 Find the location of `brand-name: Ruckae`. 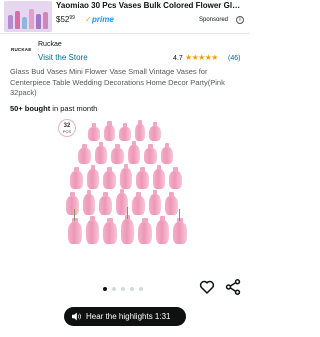

brand-name: Ruckae is located at coordinates (50, 44).